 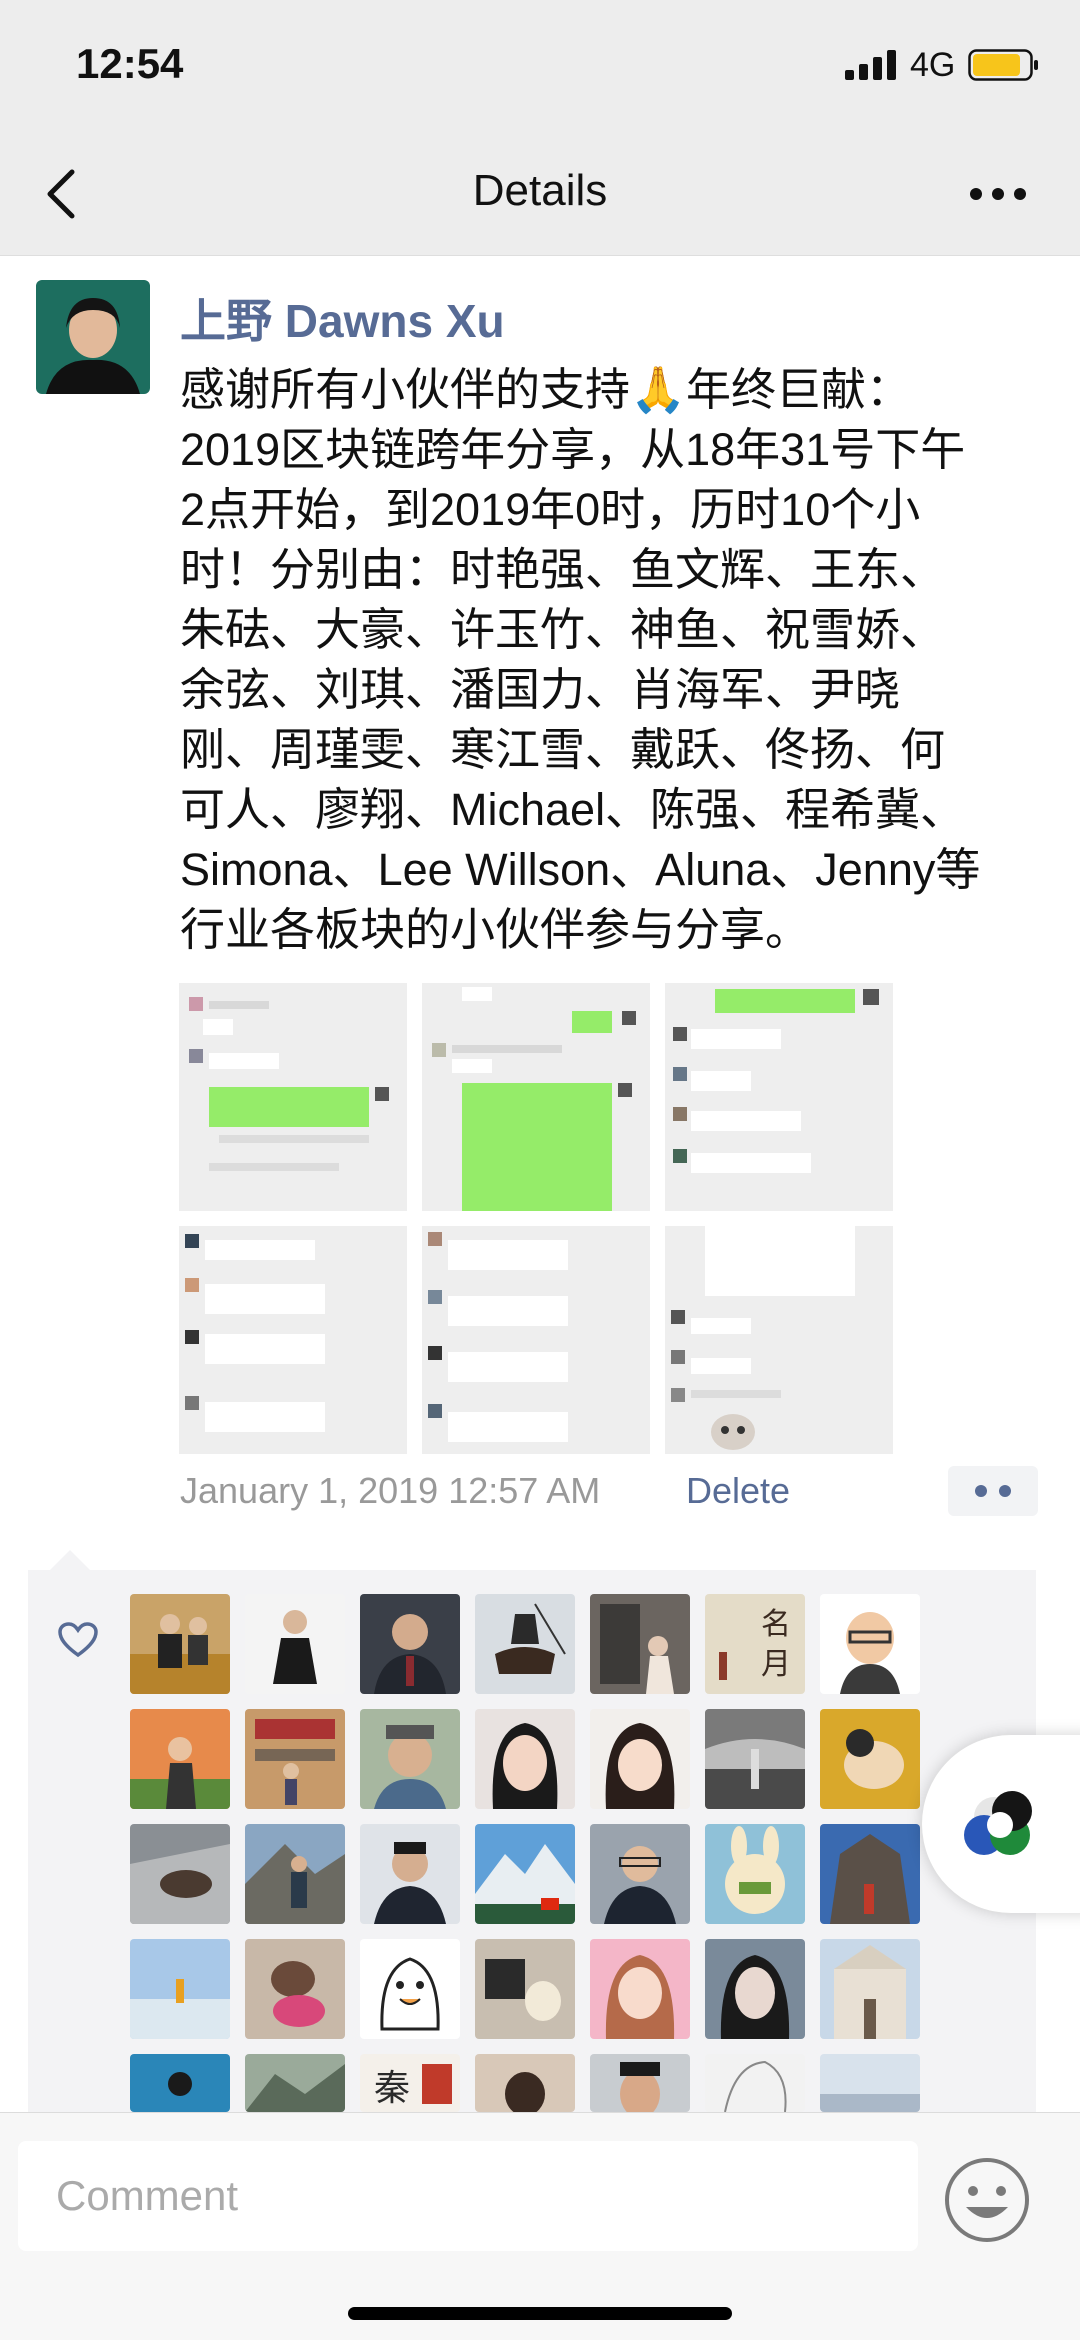 What do you see at coordinates (998, 1823) in the screenshot?
I see `floating-window-icon` at bounding box center [998, 1823].